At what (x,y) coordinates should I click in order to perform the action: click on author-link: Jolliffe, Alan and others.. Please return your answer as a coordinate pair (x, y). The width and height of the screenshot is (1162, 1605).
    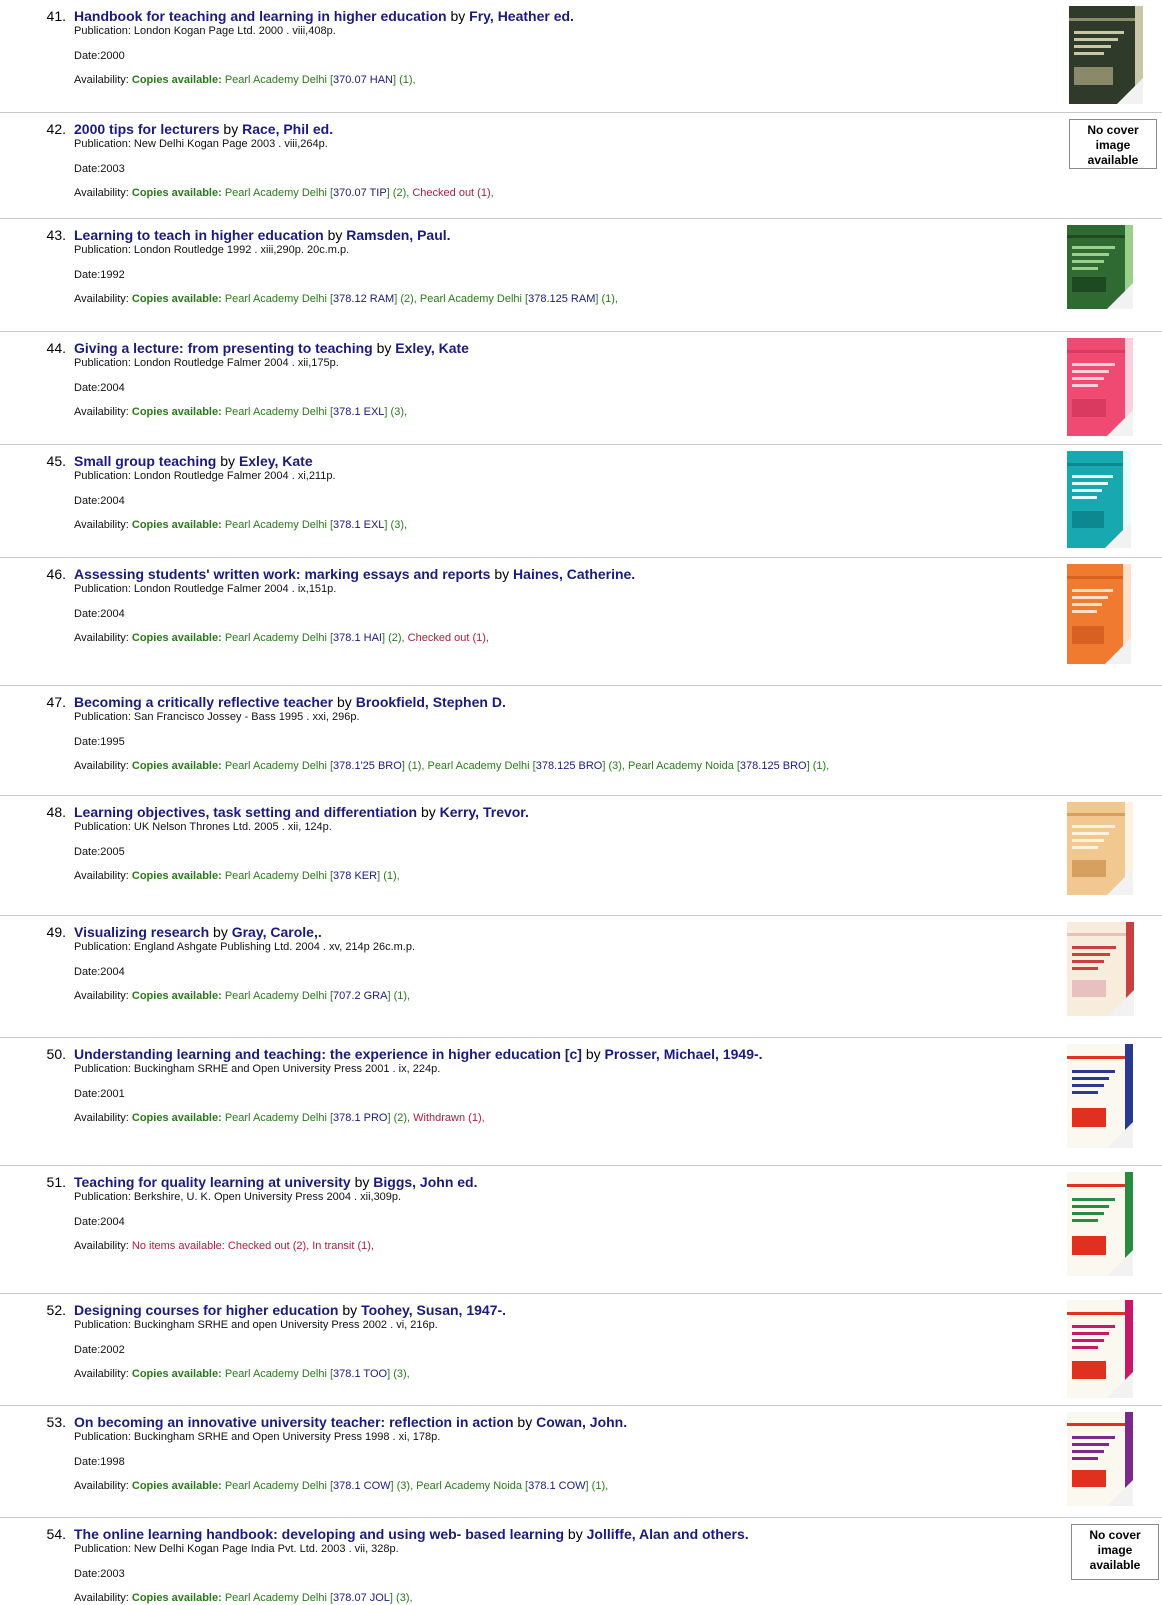
    Looking at the image, I should click on (668, 1534).